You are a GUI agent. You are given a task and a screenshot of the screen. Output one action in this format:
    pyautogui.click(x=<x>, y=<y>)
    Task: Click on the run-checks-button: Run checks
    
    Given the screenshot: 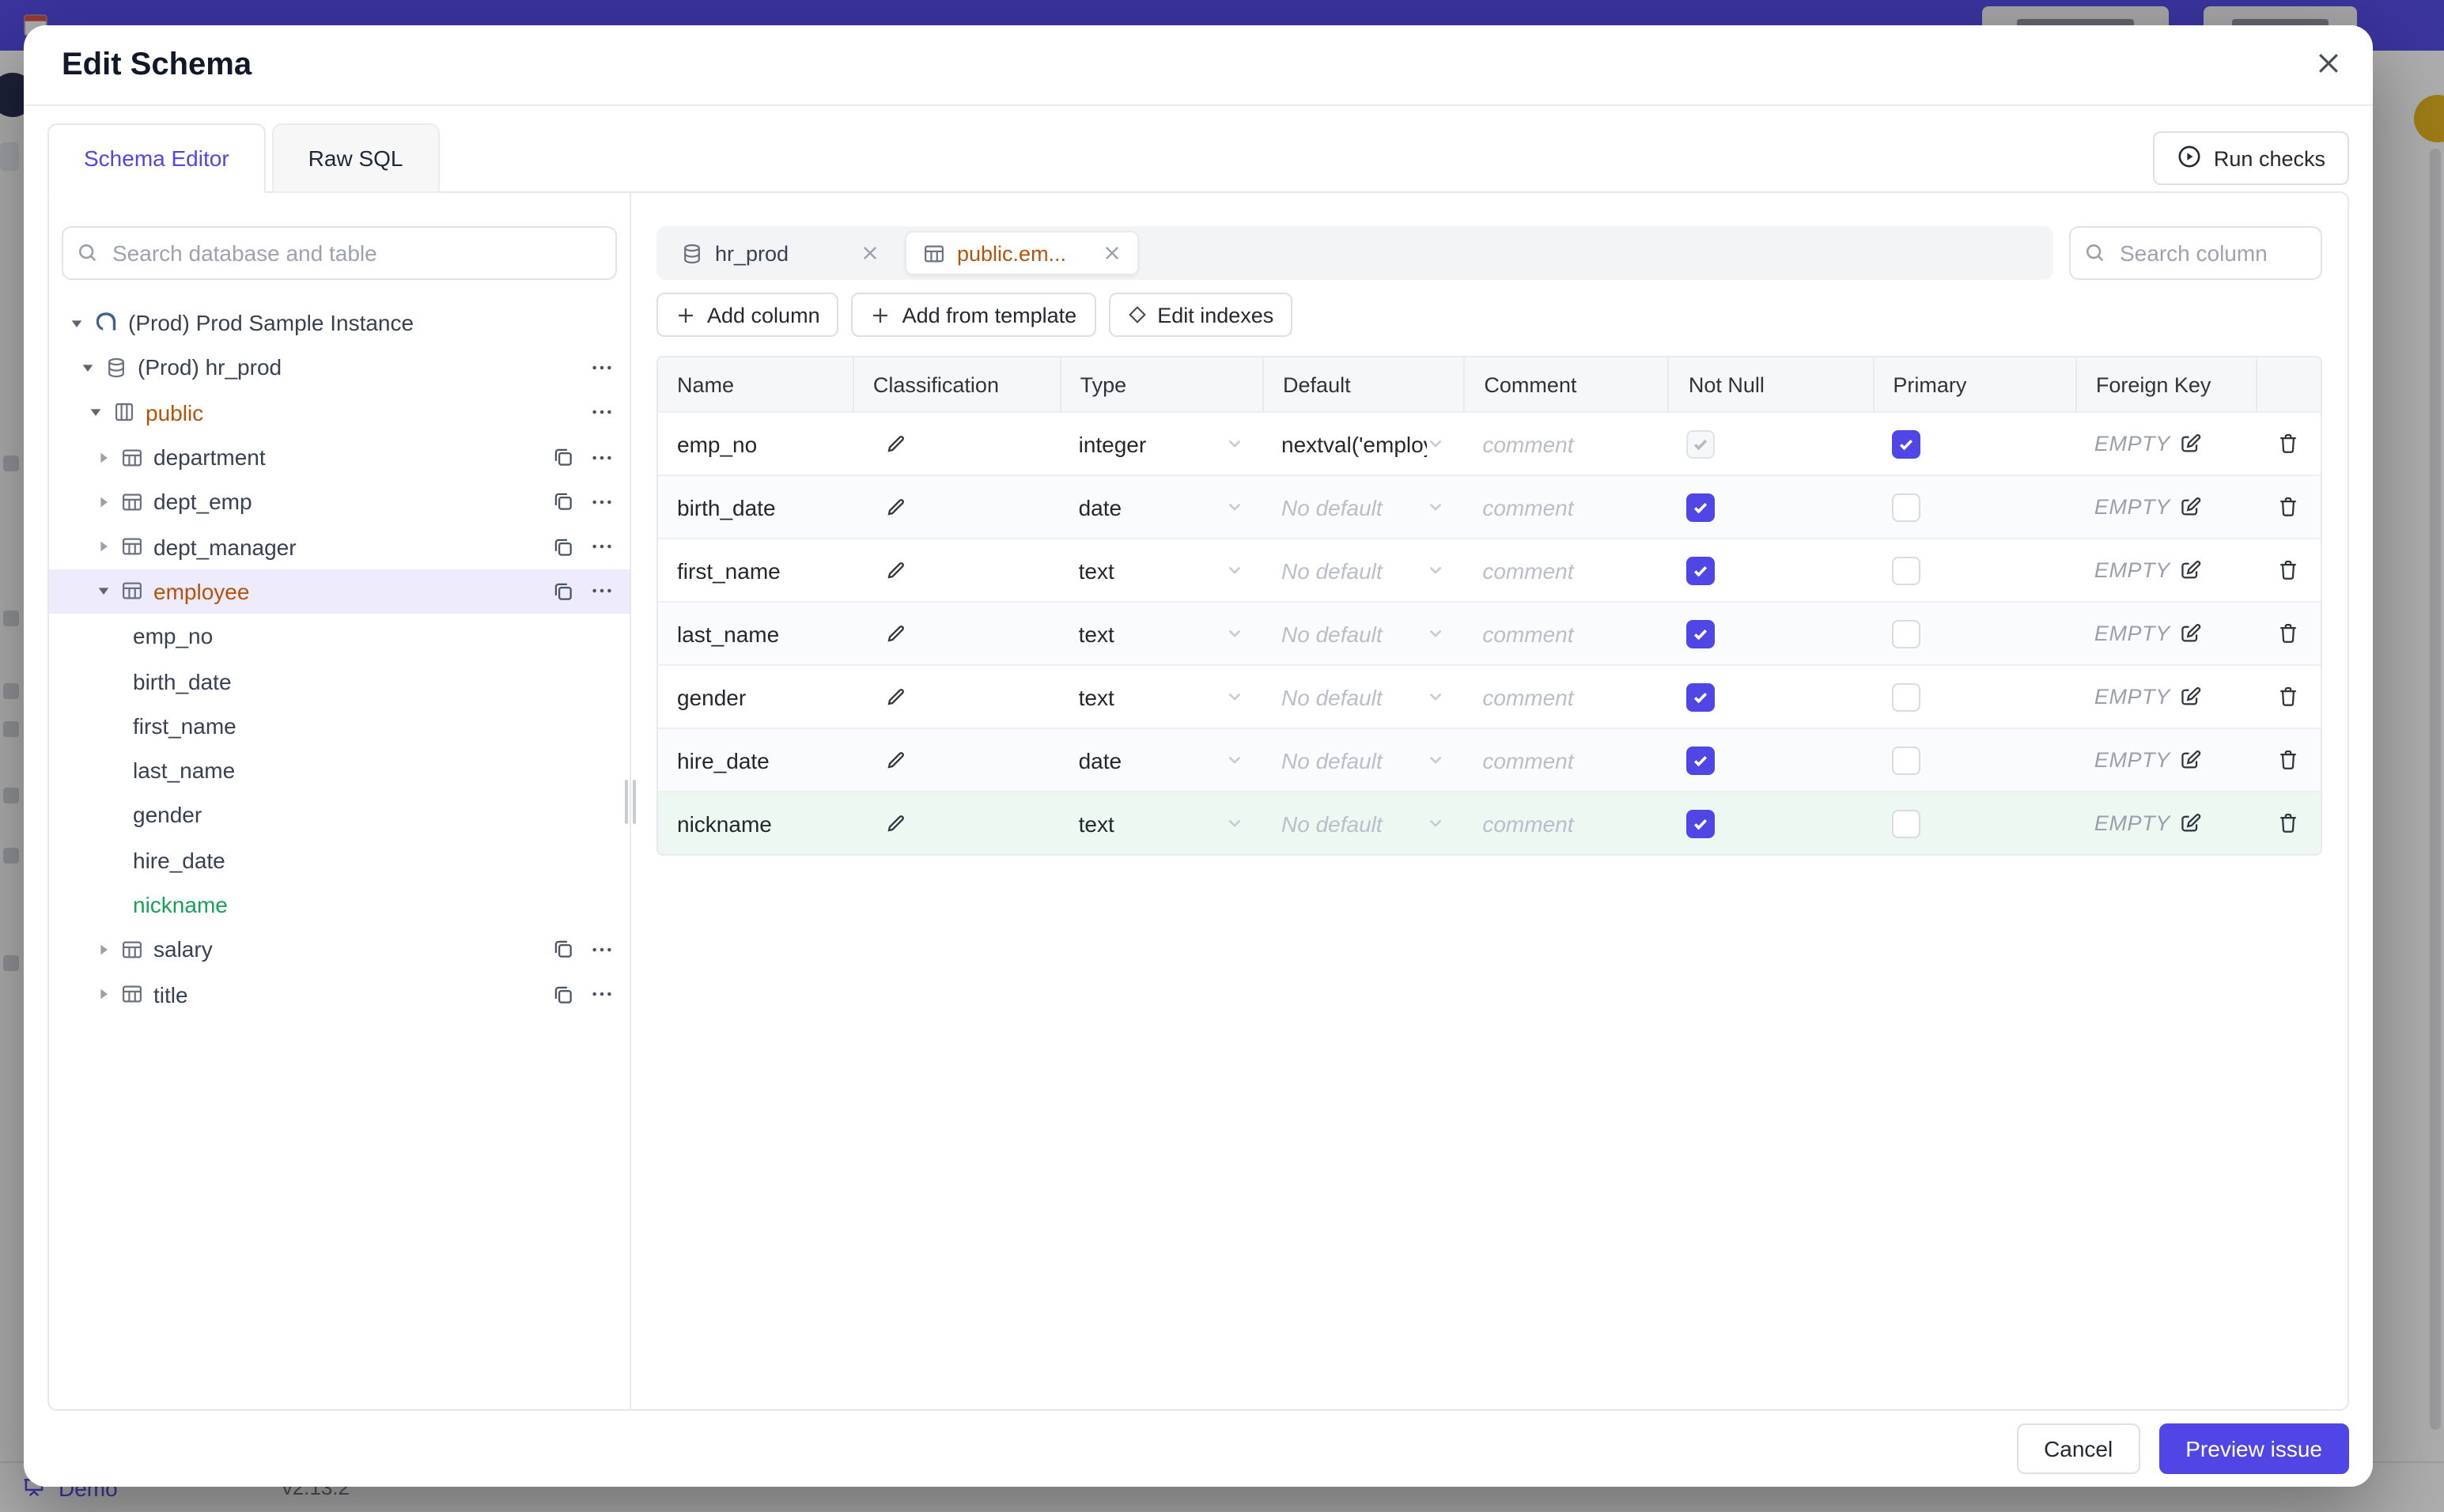 What is the action you would take?
    pyautogui.click(x=2251, y=158)
    